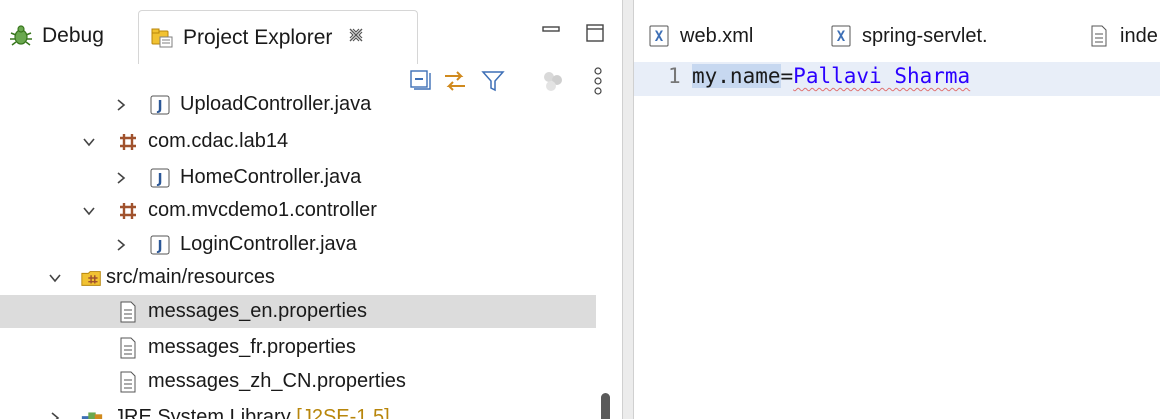  What do you see at coordinates (595, 33) in the screenshot?
I see `maximize-icon` at bounding box center [595, 33].